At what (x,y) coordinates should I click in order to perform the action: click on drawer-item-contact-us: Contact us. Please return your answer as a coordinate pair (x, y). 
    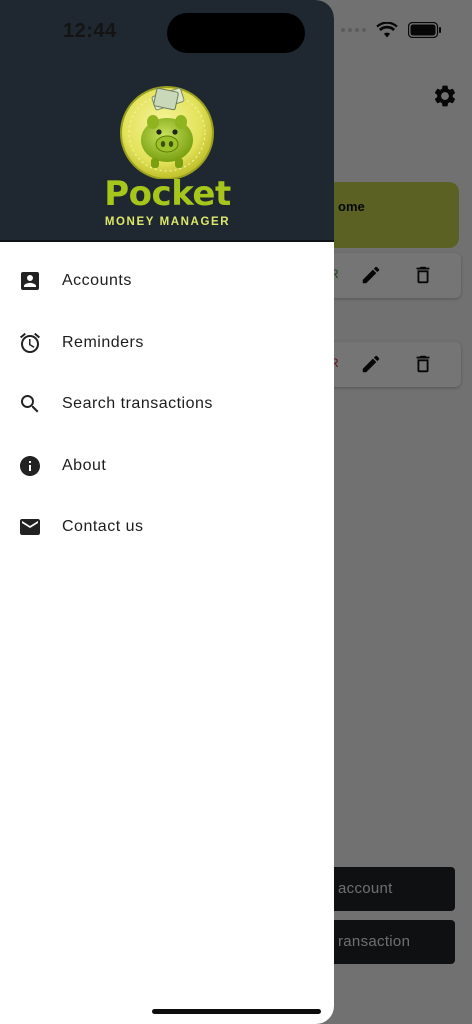
    Looking at the image, I should click on (167, 526).